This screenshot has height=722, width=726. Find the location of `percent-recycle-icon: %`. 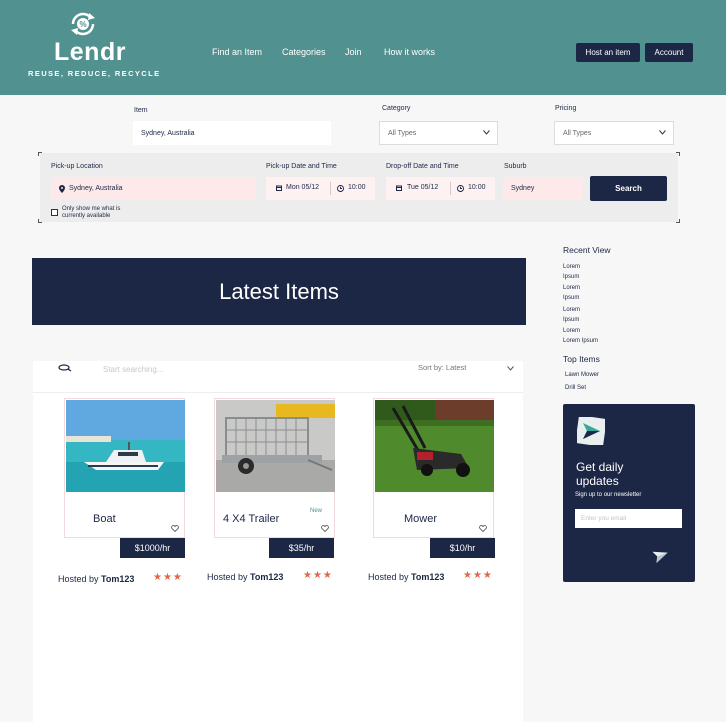

percent-recycle-icon: % is located at coordinates (83, 24).